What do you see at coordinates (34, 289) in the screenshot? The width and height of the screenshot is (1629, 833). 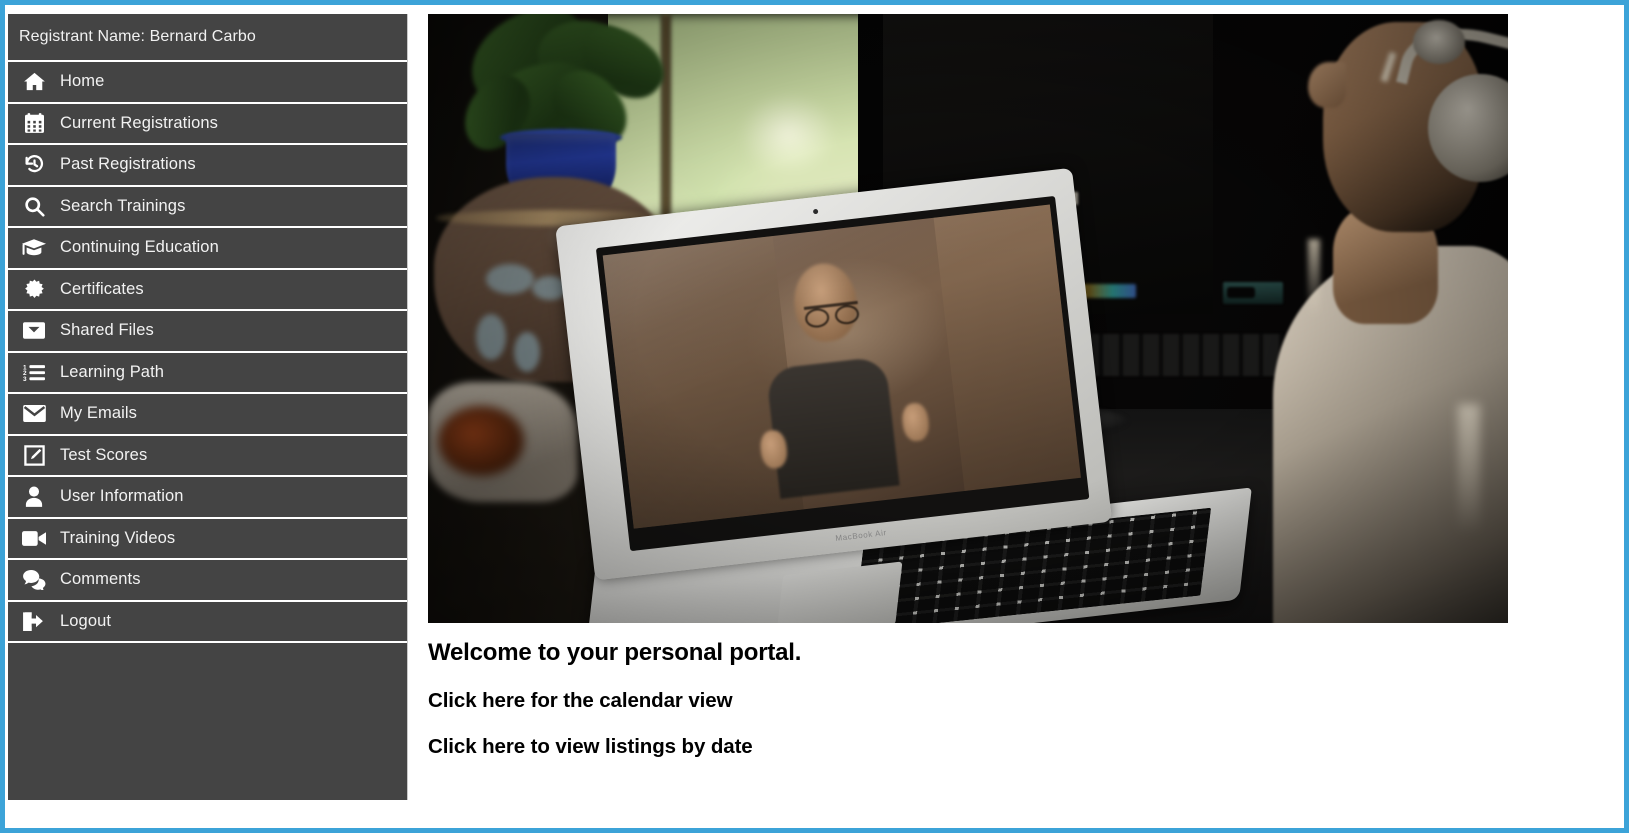 I see `certificate-seal-icon` at bounding box center [34, 289].